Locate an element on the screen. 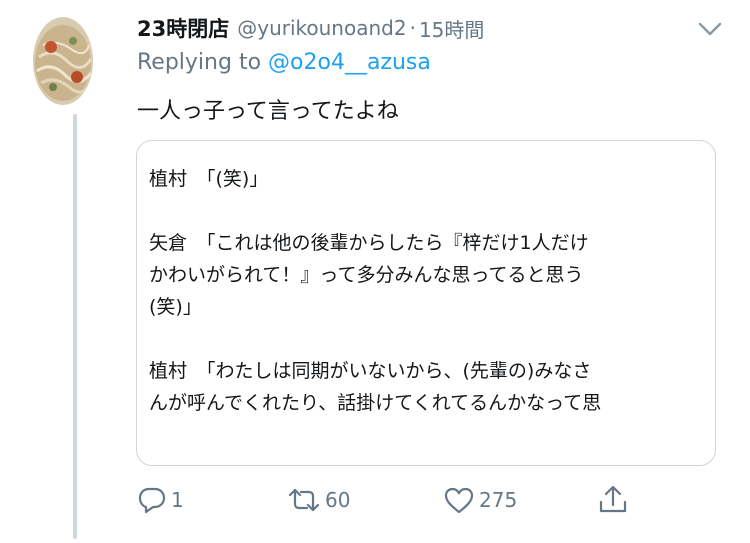  user-handle: @yurikounoand2 is located at coordinates (321, 28).